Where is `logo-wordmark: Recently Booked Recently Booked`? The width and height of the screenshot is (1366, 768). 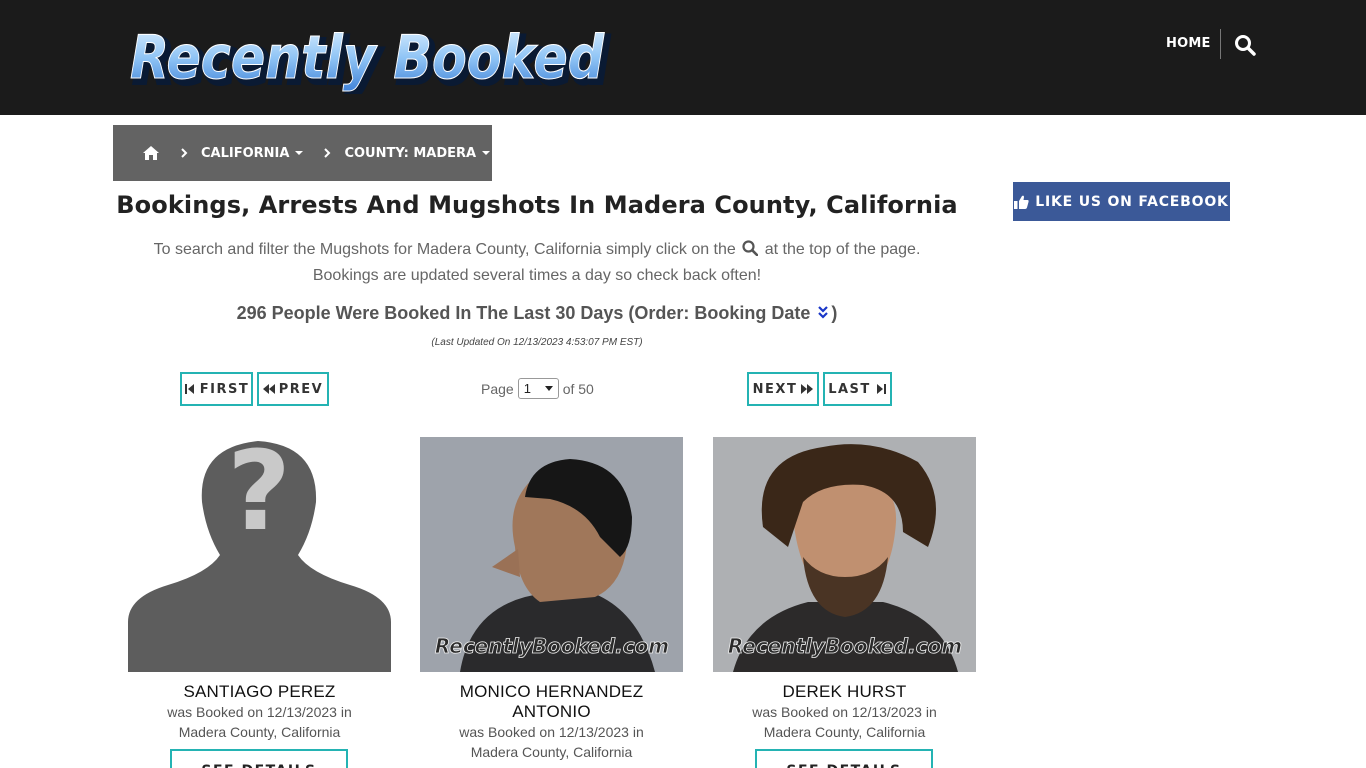 logo-wordmark: Recently Booked Recently Booked is located at coordinates (371, 59).